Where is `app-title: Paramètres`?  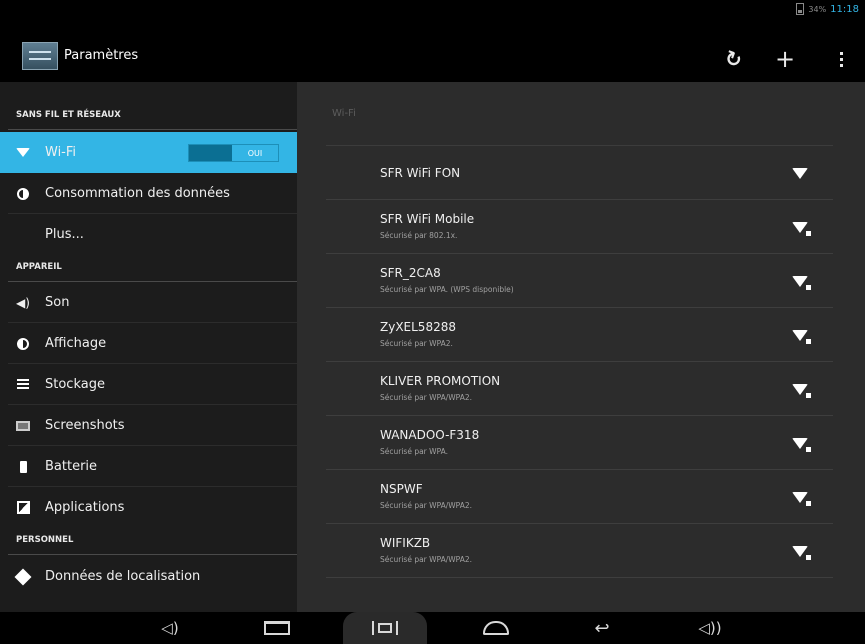
app-title: Paramètres is located at coordinates (101, 55).